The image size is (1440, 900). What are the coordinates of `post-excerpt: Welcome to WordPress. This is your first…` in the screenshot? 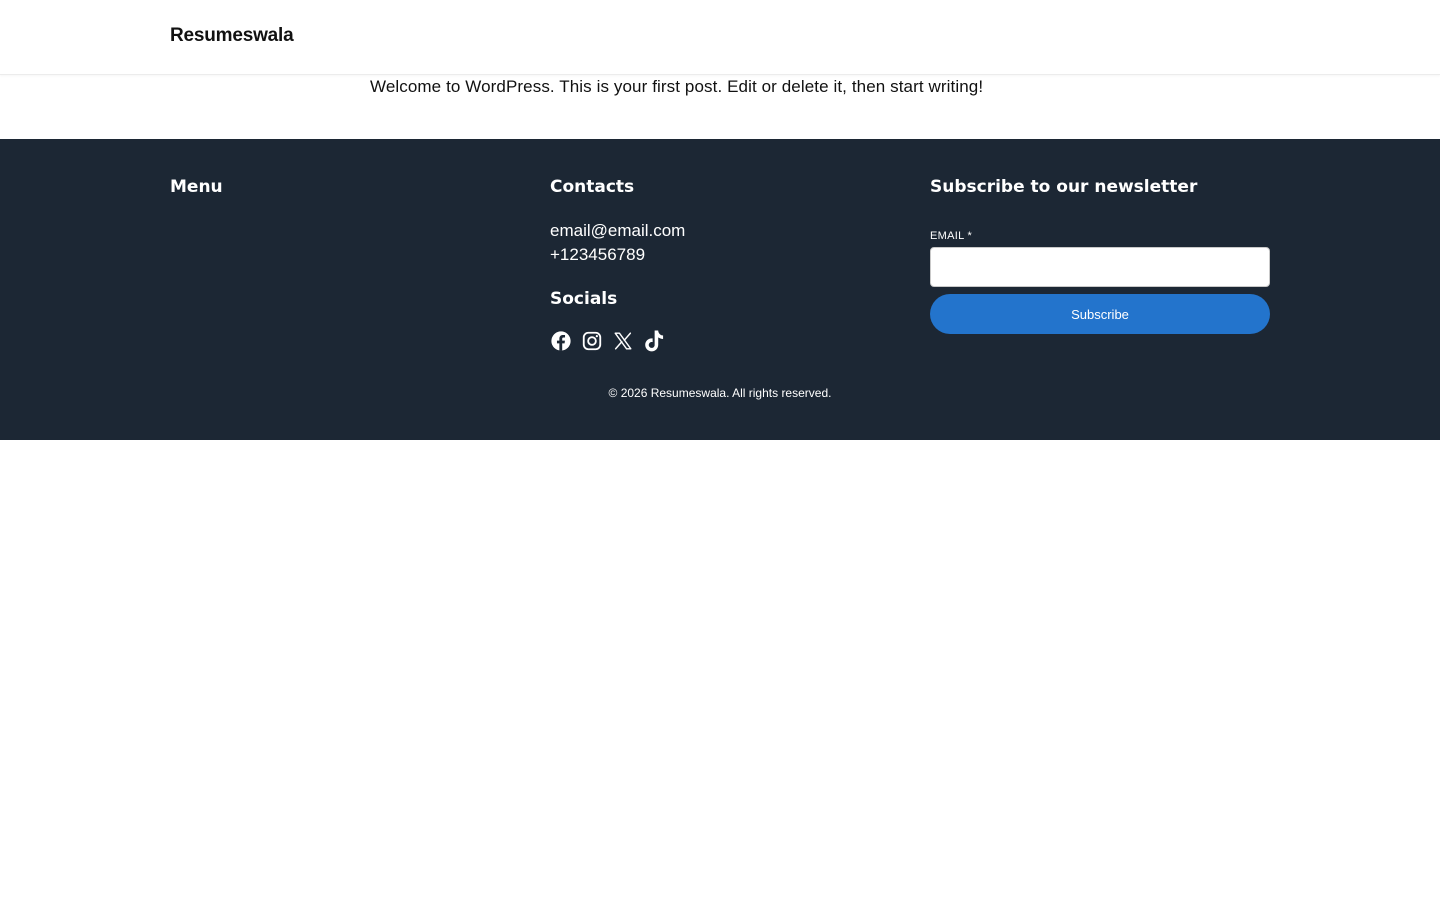 It's located at (677, 86).